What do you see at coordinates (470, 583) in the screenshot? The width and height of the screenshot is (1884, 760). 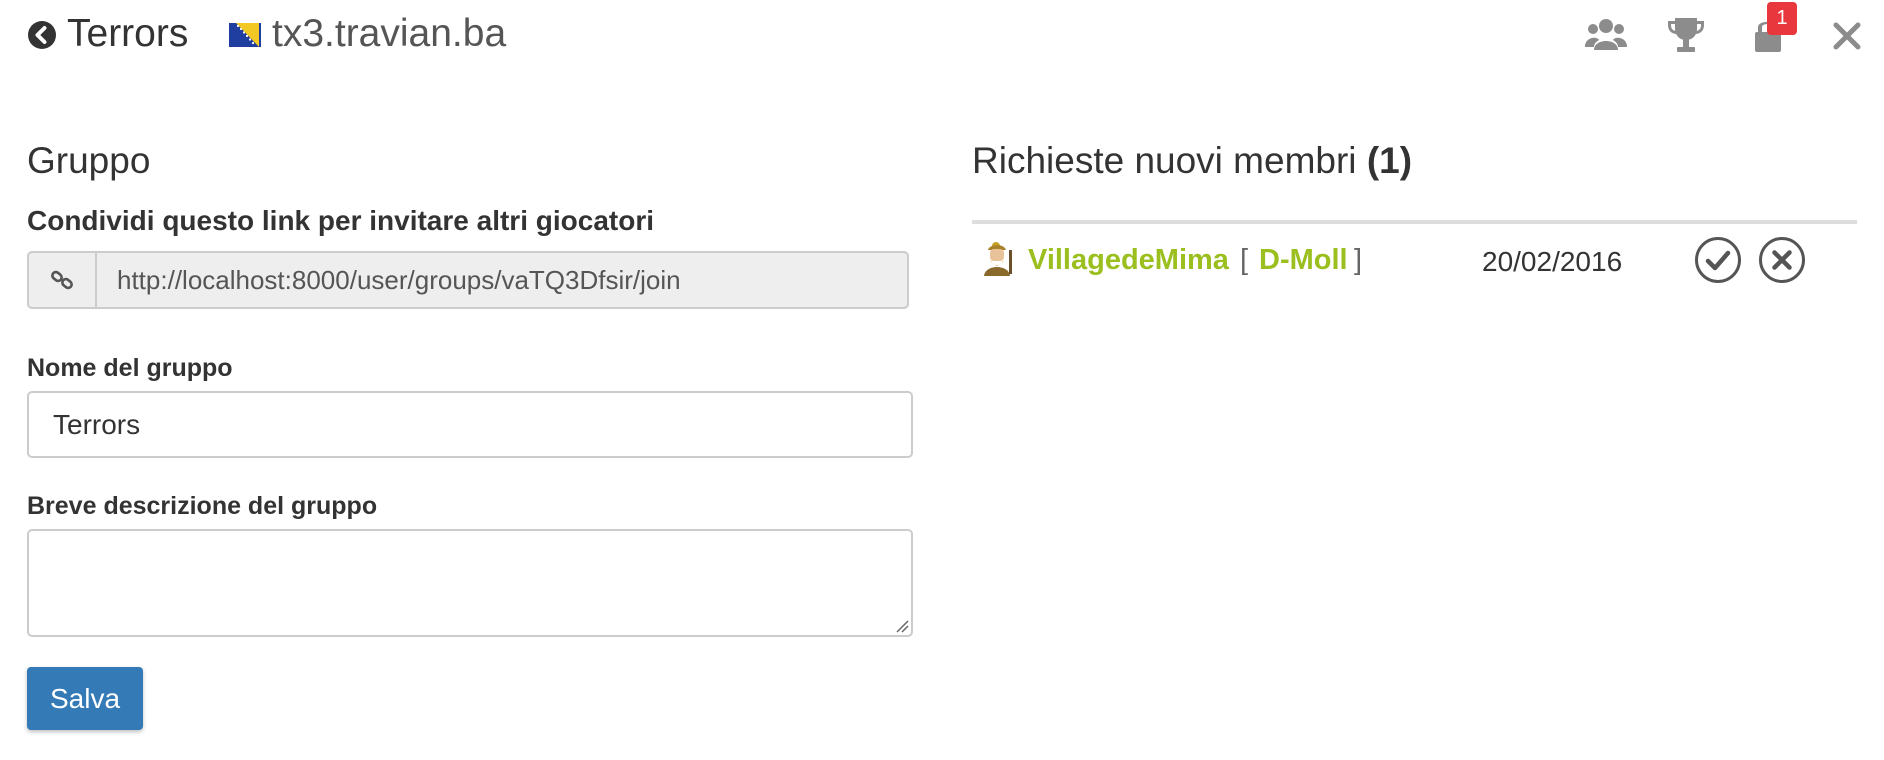 I see `group-description-input` at bounding box center [470, 583].